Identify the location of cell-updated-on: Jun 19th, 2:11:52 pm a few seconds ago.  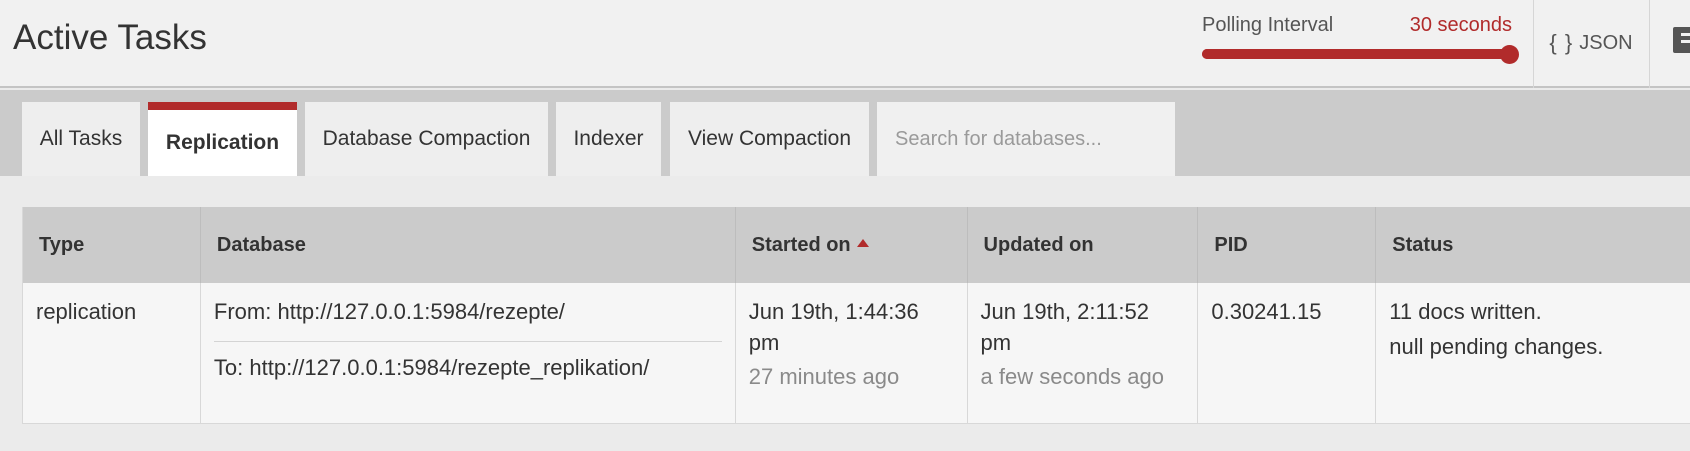
(1083, 353).